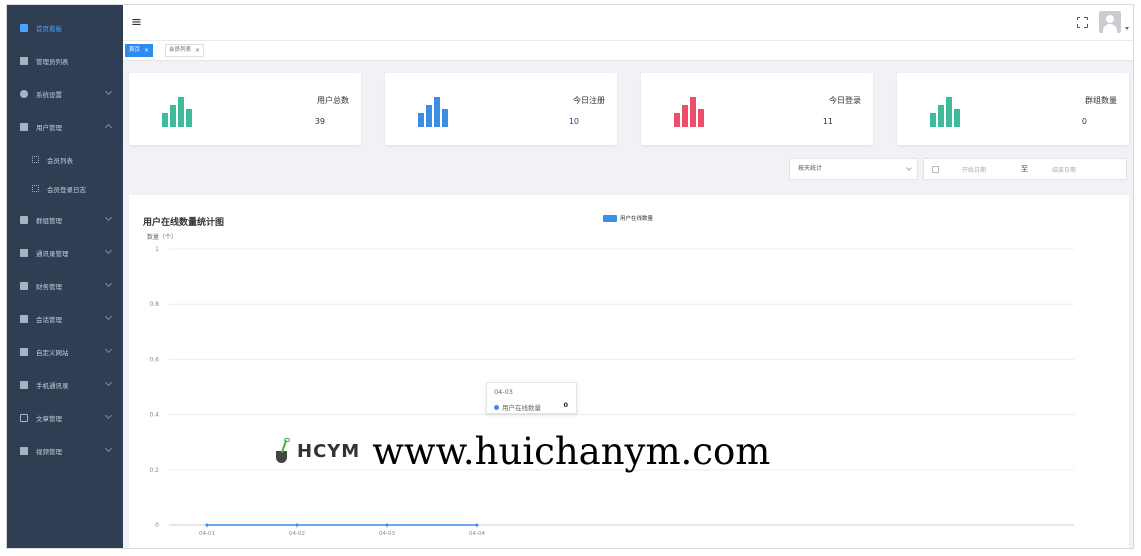 This screenshot has width=1141, height=556. Describe the element at coordinates (157, 525) in the screenshot. I see `y-tick-label: 0` at that location.